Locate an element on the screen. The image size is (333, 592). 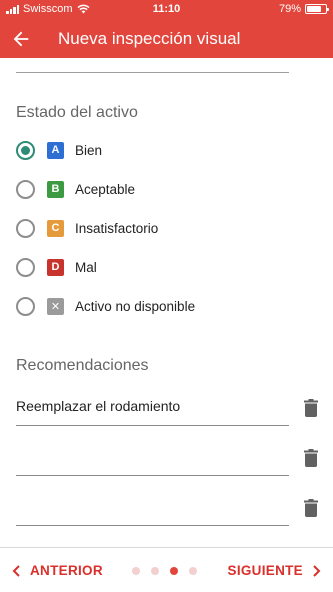
status-bar: Swisscom 11:10 79% is located at coordinates (166, 10).